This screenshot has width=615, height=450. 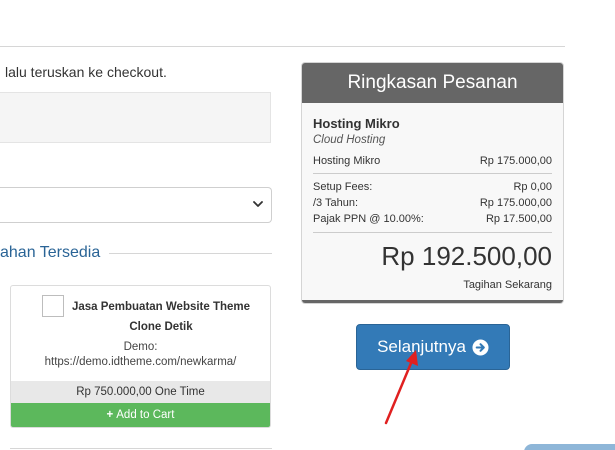 I want to click on chat-widget-tab, so click(x=569, y=447).